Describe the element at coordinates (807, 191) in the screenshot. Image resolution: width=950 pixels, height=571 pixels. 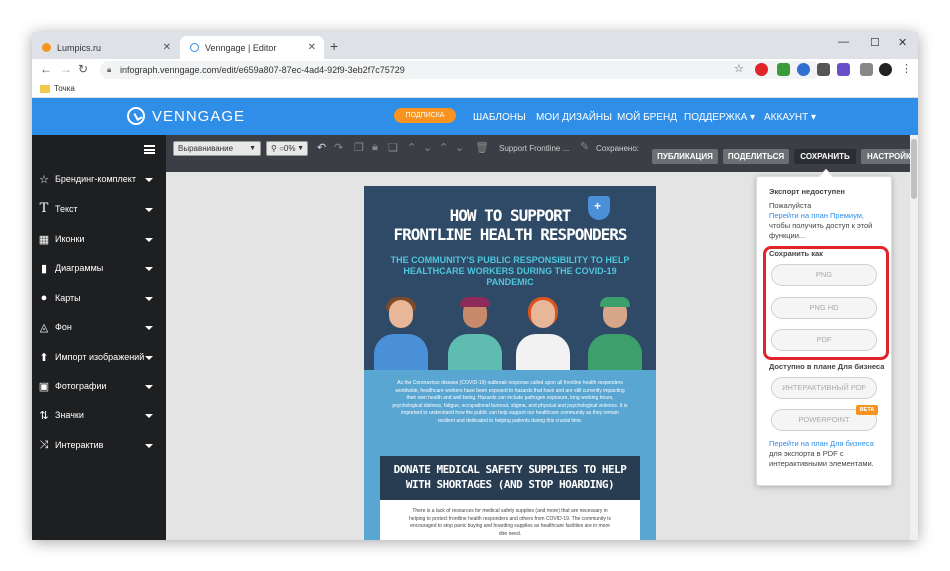
I see `export-unavailable-heading: Экспорт недоступен` at that location.